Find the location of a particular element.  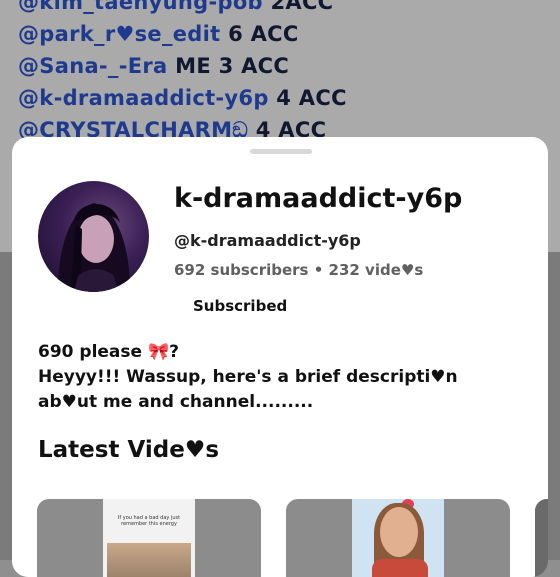

channel-name: k-dramaaddict-y6p is located at coordinates (318, 198).